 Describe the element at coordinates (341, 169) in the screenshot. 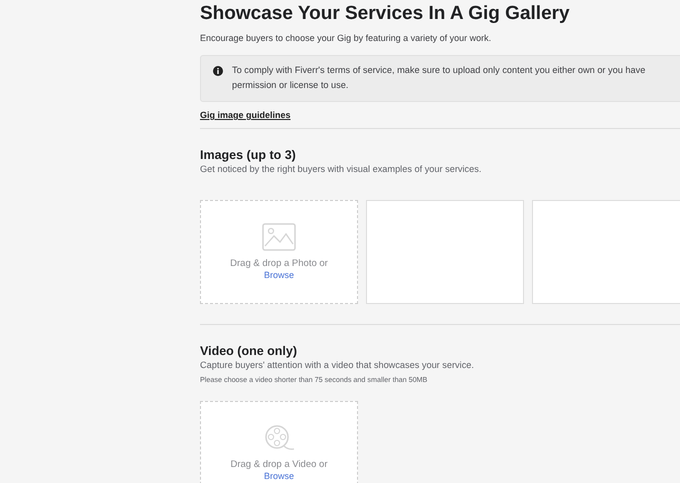

I see `section-description: Get noticed by the right buyers with visual examples of your services.` at that location.